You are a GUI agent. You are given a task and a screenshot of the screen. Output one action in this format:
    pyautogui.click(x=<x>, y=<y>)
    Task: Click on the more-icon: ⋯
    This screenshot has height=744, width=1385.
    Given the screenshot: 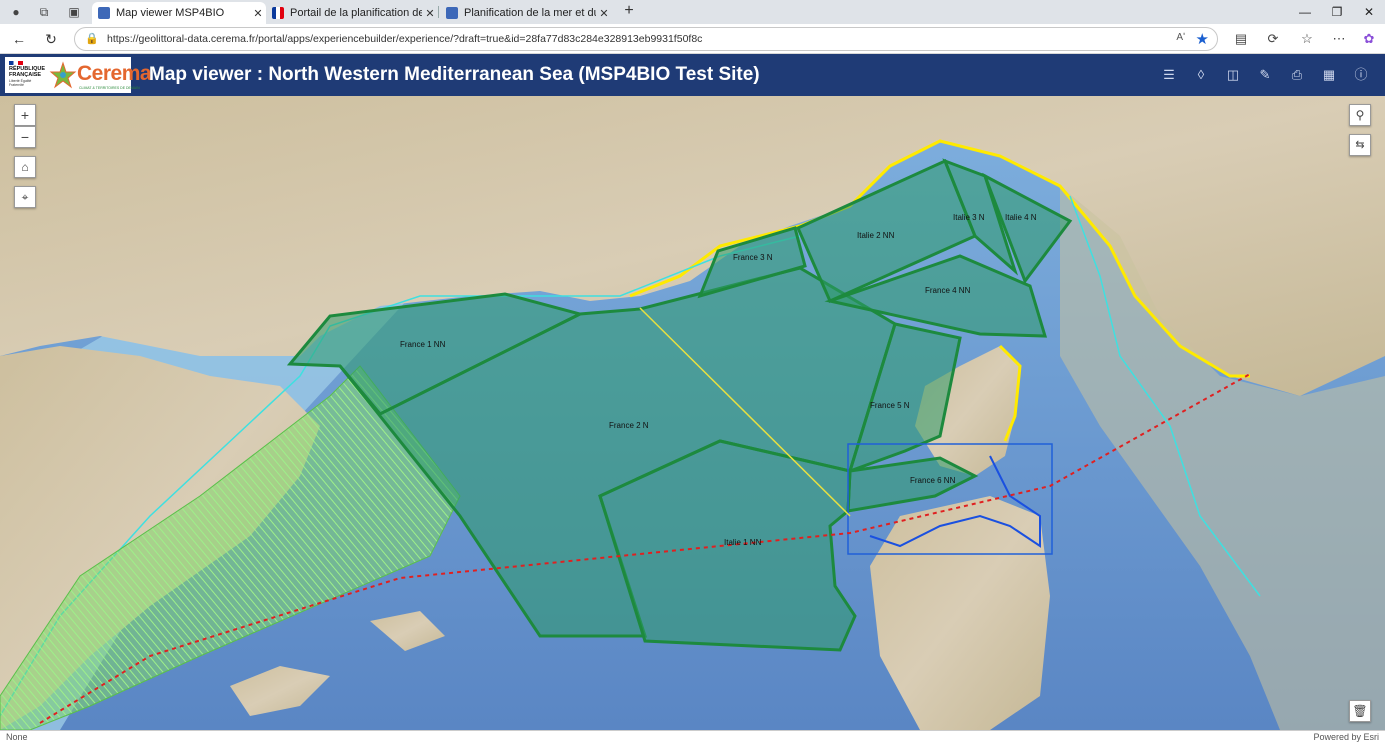 What is the action you would take?
    pyautogui.click(x=1339, y=39)
    